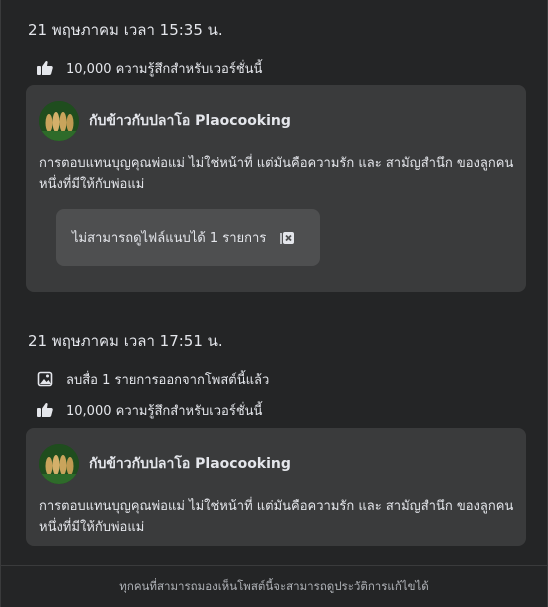  I want to click on attachment-unavailable-box: ไม่สามารถดูไฟล์แนบได้ 1 รายการ, so click(188, 237).